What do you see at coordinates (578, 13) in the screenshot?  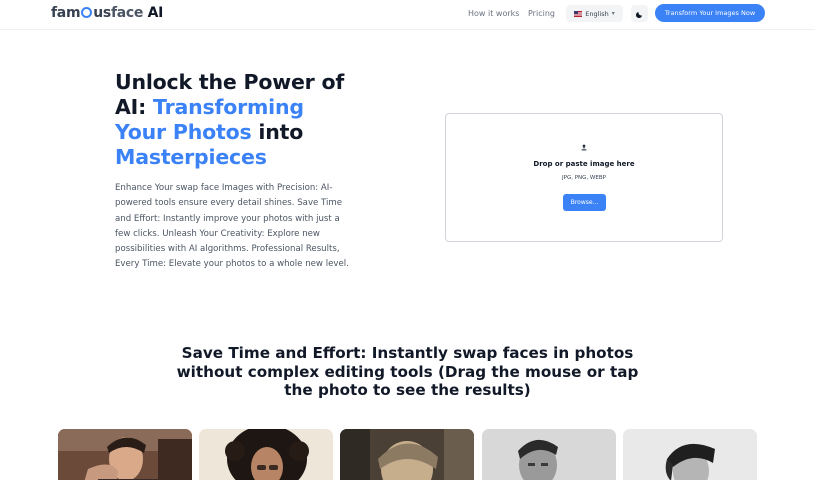 I see `us-flag-icon` at bounding box center [578, 13].